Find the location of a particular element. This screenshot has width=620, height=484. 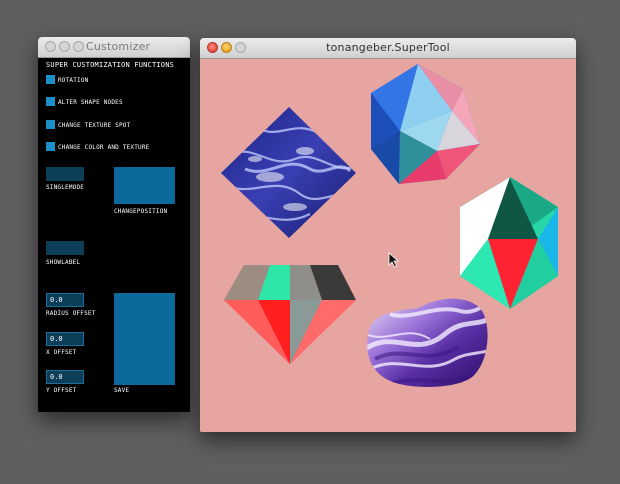

singlemode-label: SINGLEMODE is located at coordinates (65, 187).